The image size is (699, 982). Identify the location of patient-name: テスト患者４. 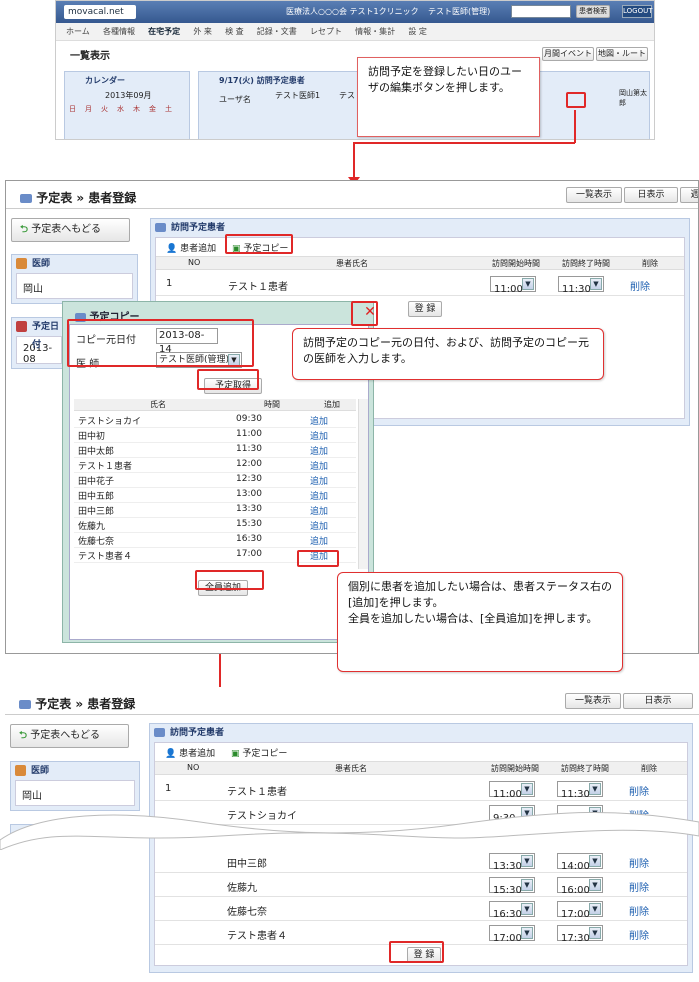
(105, 557).